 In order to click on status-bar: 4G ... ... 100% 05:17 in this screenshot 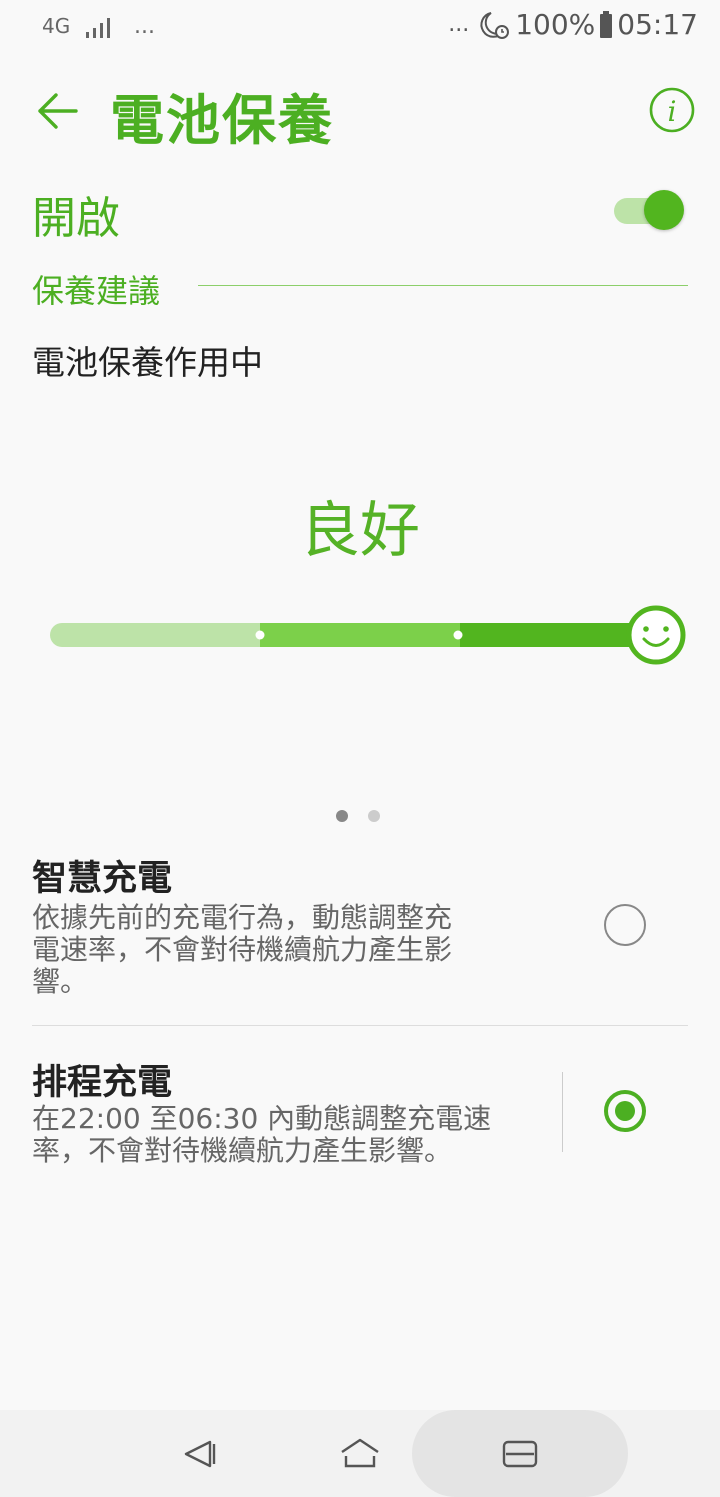, I will do `click(360, 29)`.